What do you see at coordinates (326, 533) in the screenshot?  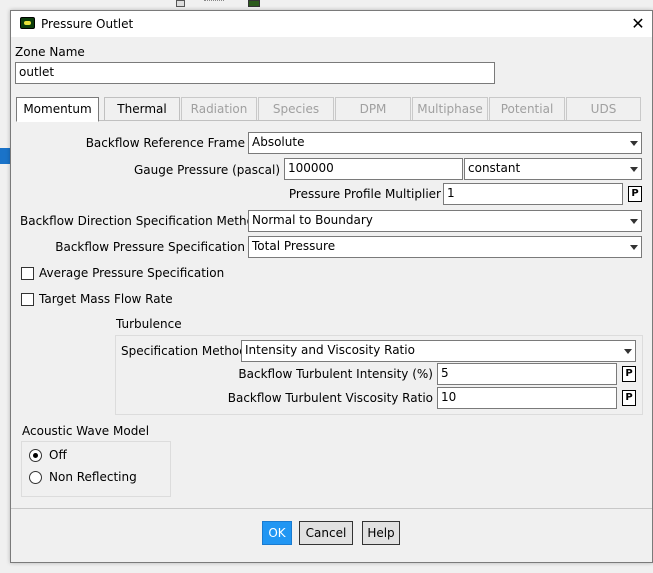 I see `cancel-button: Cancel` at bounding box center [326, 533].